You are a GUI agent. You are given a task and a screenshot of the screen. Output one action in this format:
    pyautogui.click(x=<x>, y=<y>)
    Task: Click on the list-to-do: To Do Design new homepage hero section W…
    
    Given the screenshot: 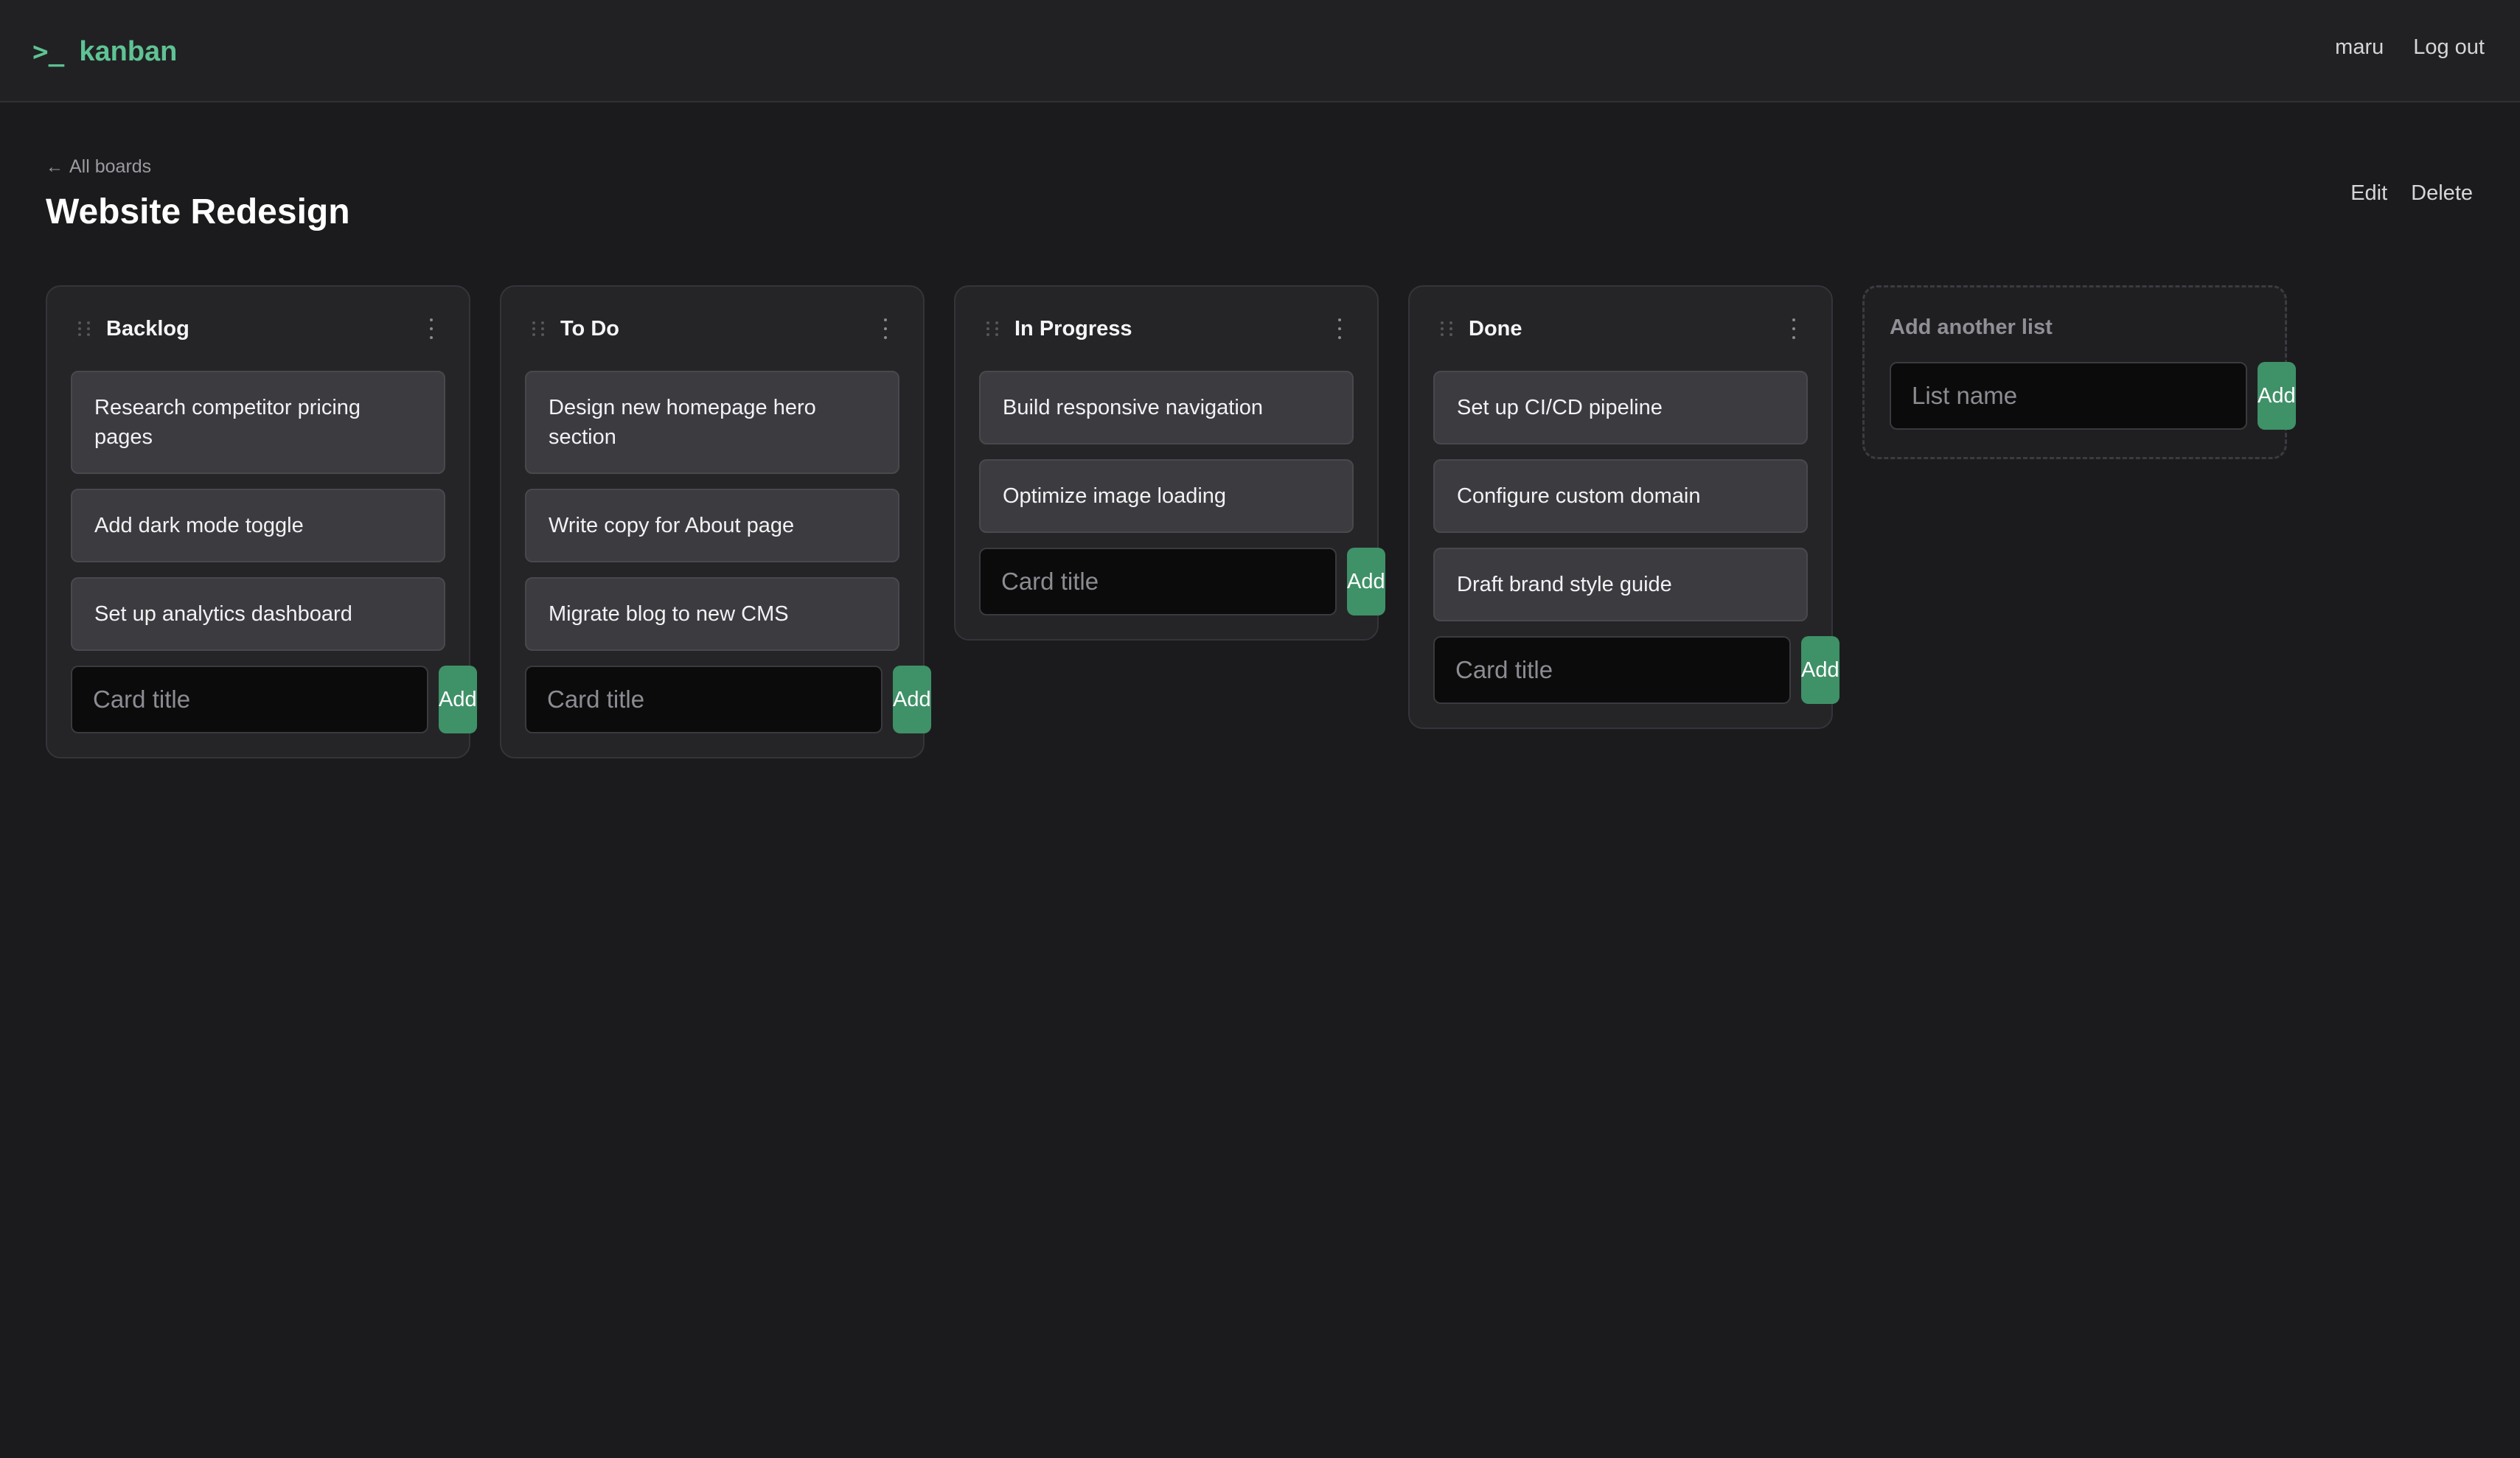 What is the action you would take?
    pyautogui.click(x=715, y=522)
    